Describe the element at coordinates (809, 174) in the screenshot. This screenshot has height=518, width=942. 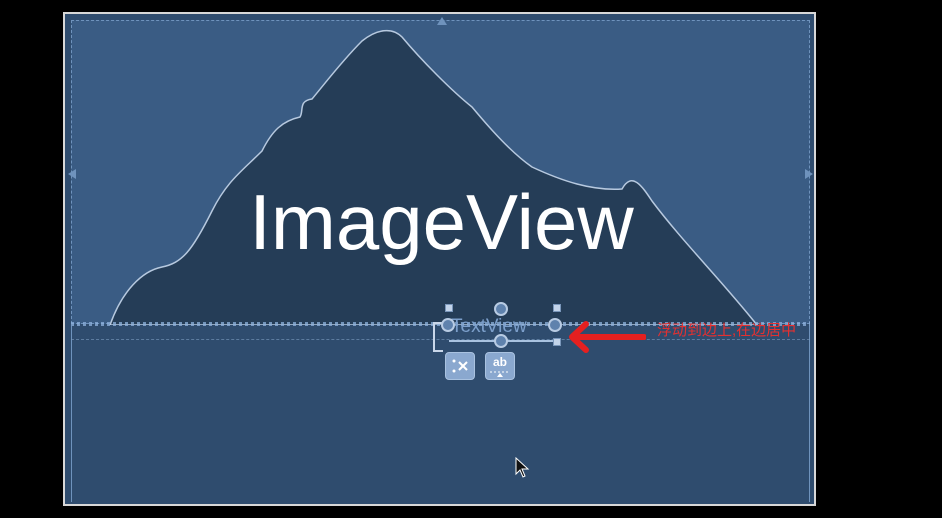
I see `right-anchor-icon` at that location.